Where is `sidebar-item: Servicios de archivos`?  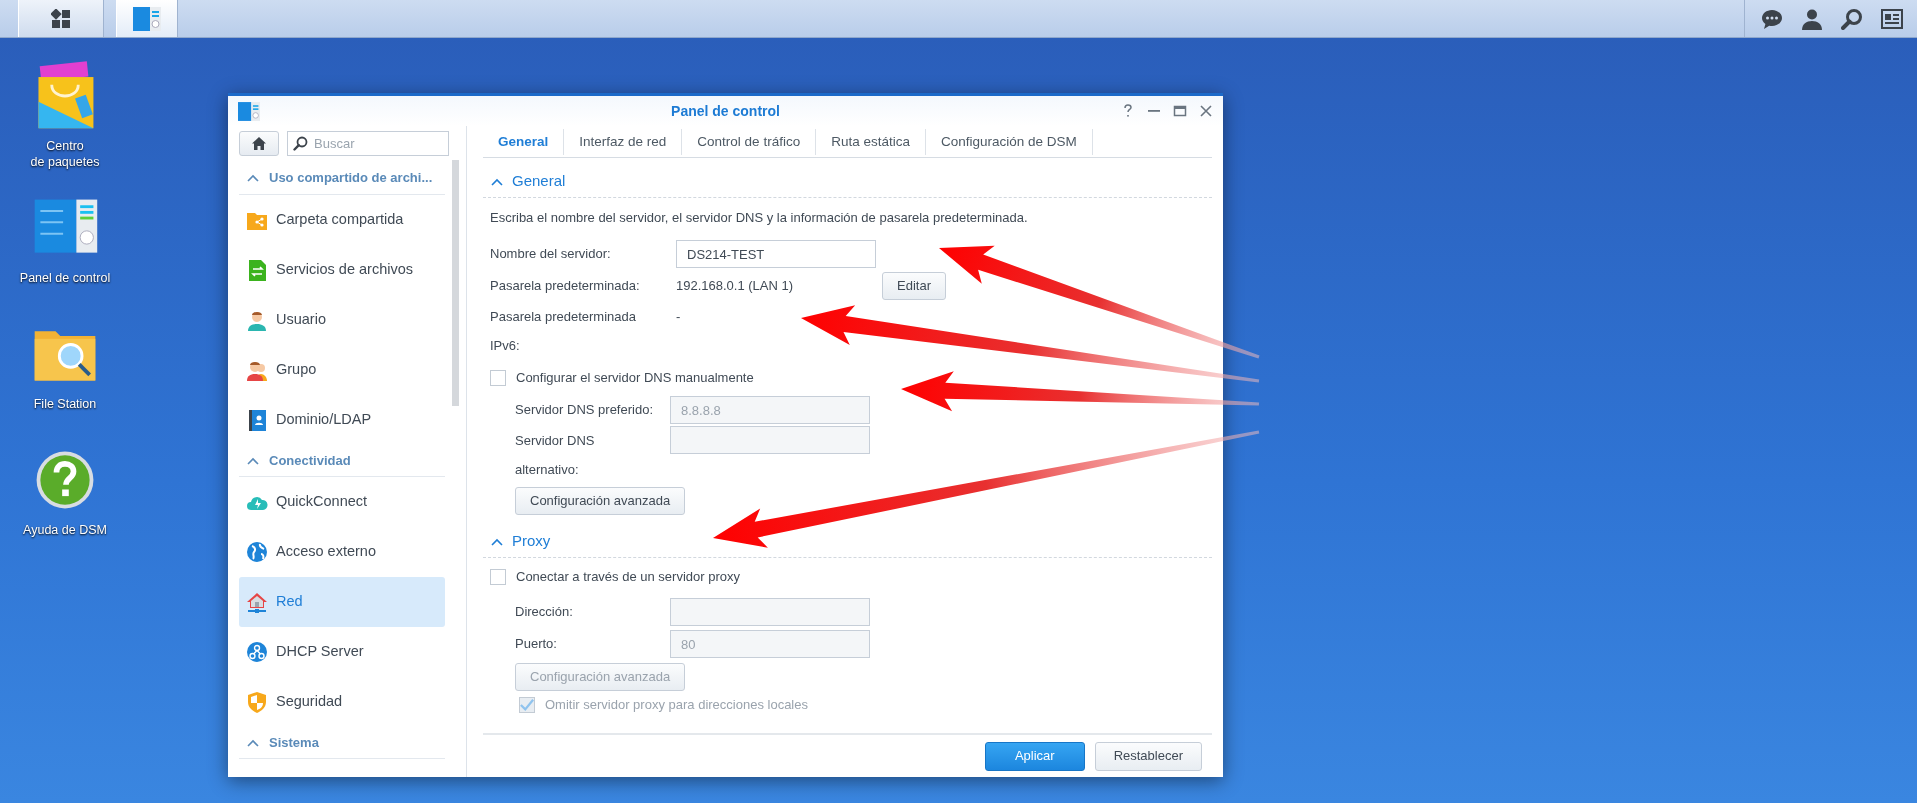
sidebar-item: Servicios de archivos is located at coordinates (342, 270).